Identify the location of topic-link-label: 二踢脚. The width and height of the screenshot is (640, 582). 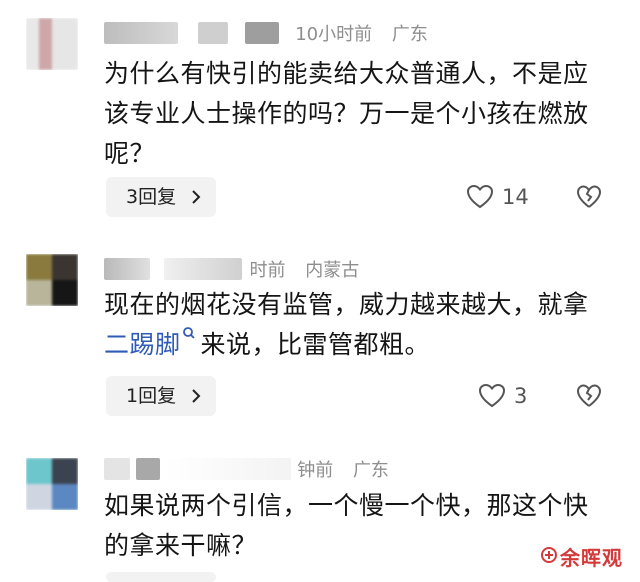
(142, 344).